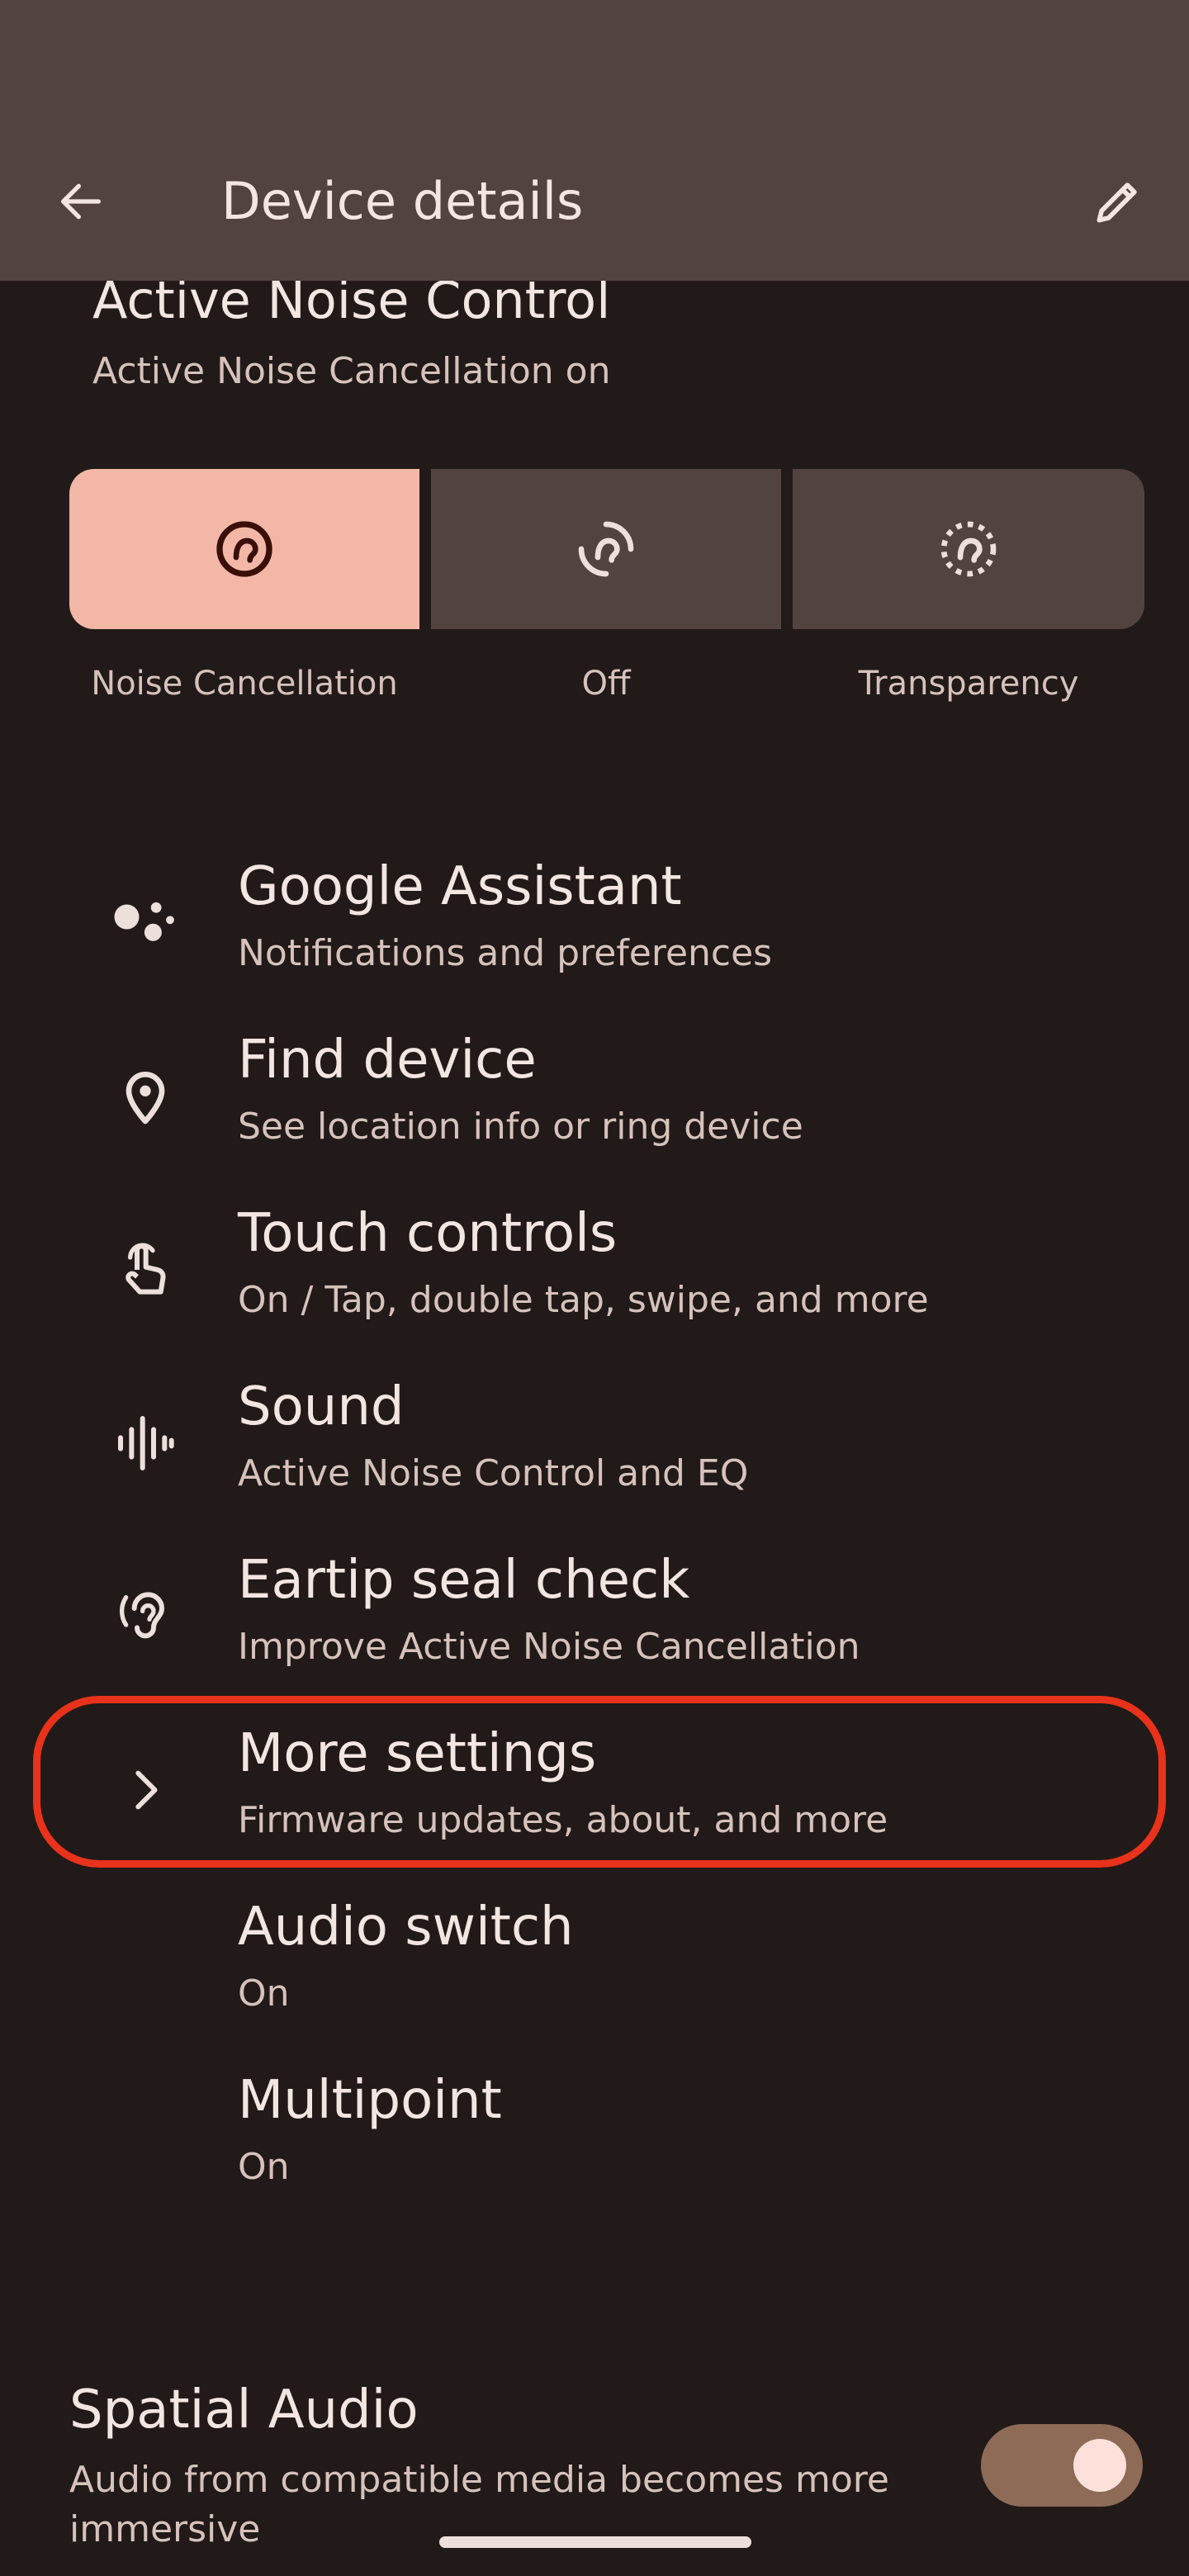  I want to click on item-title: Multipoint, so click(370, 2100).